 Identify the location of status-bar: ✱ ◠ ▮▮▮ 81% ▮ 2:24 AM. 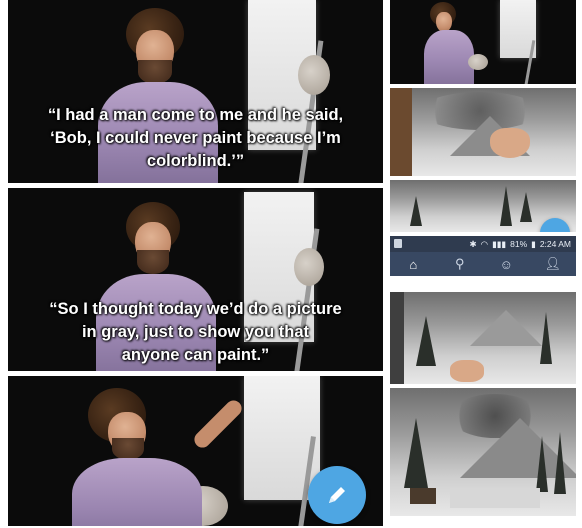
(483, 244).